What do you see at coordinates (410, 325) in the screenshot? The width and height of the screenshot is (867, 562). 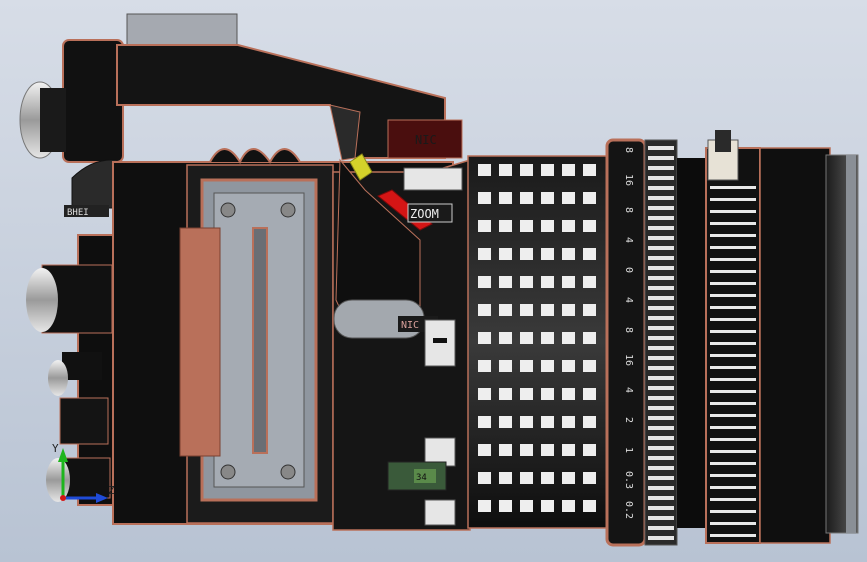 I see `mode-label: NIC` at bounding box center [410, 325].